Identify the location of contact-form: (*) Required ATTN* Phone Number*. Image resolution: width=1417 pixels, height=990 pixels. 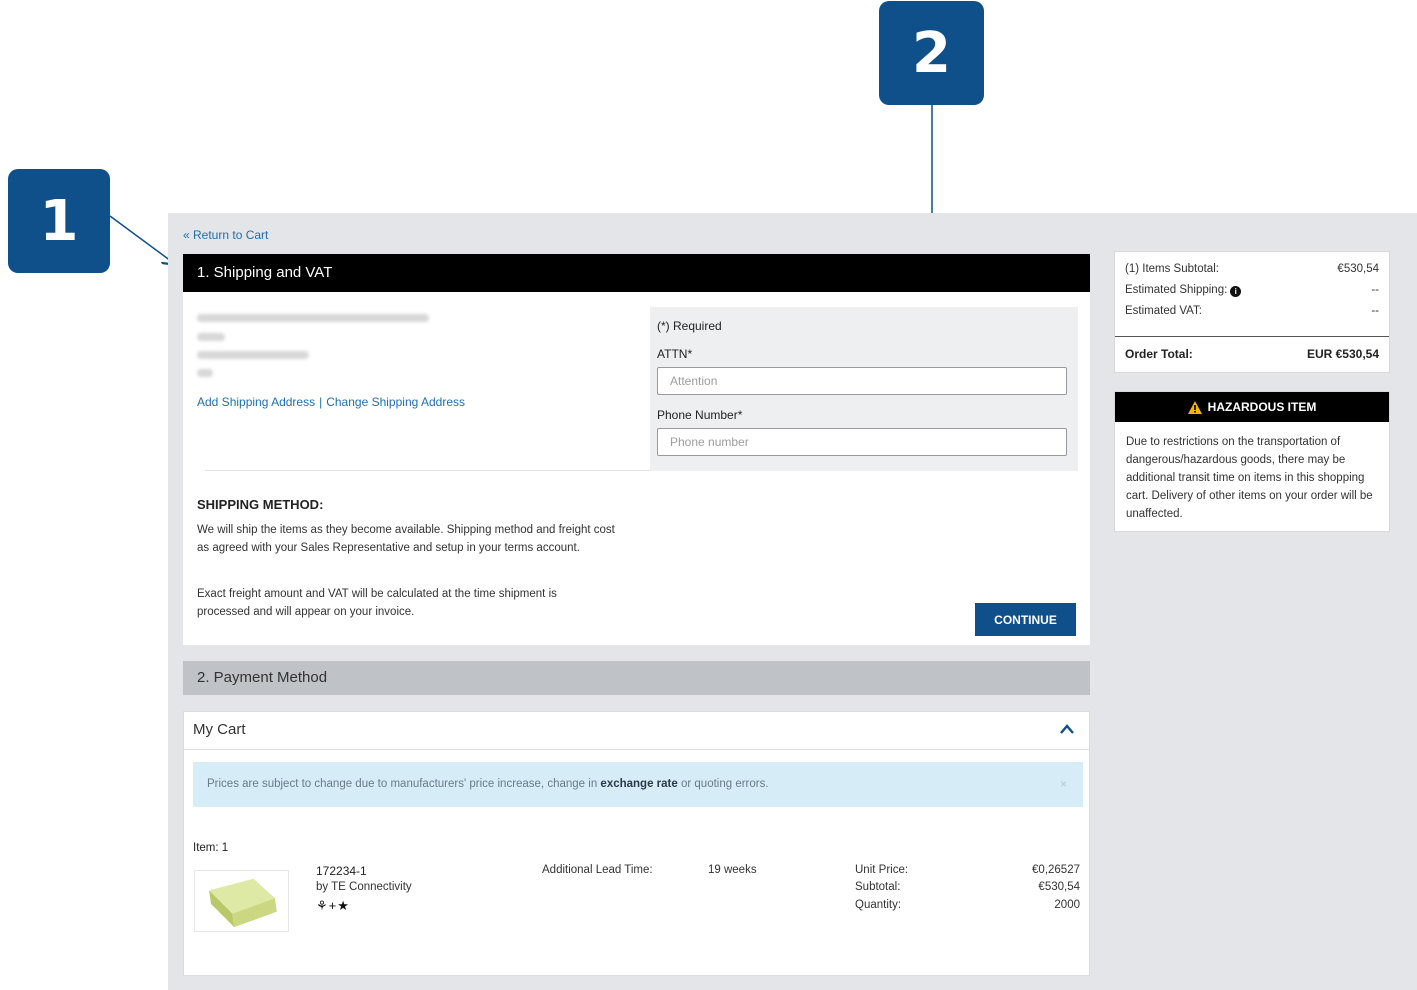
(864, 389).